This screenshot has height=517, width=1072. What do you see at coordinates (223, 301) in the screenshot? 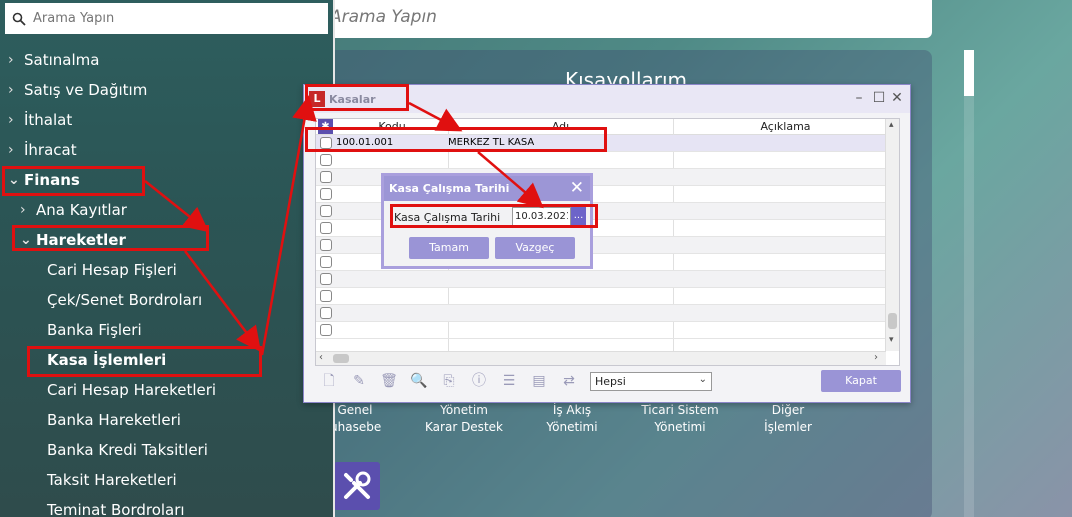
I see `arrow-hareketler-to-kasa` at bounding box center [223, 301].